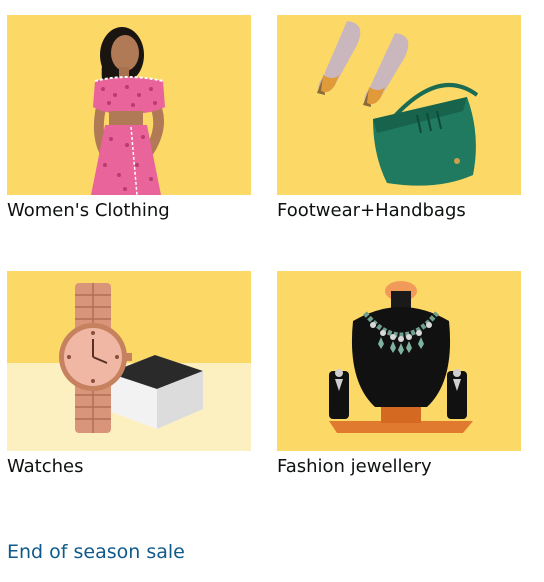  What do you see at coordinates (129, 211) in the screenshot?
I see `womens-clothing-label: Women's Clothing` at bounding box center [129, 211].